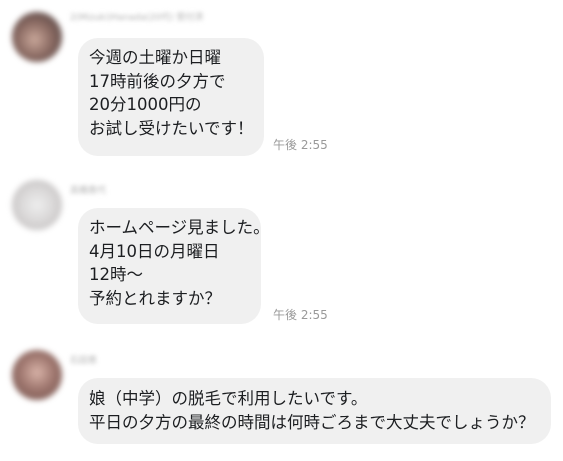  What do you see at coordinates (84, 361) in the screenshot?
I see `sender-name: 石田恵` at bounding box center [84, 361].